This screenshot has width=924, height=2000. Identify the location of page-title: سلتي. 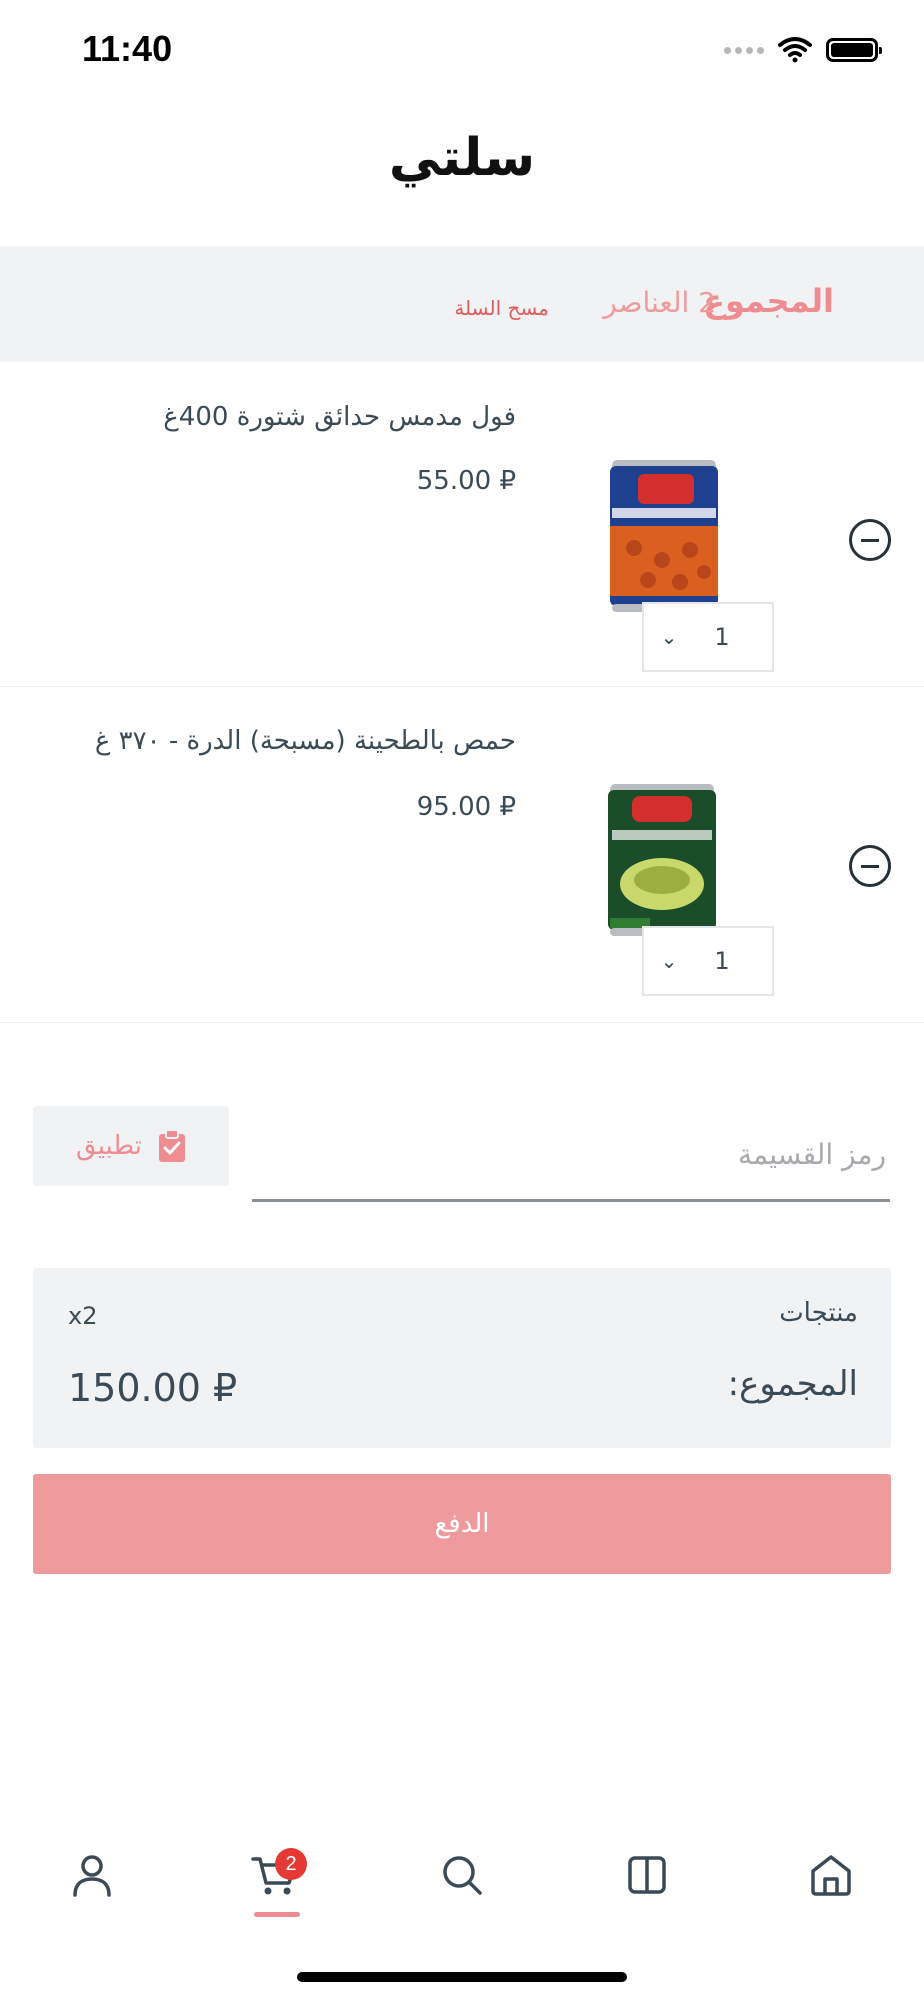
(462, 158).